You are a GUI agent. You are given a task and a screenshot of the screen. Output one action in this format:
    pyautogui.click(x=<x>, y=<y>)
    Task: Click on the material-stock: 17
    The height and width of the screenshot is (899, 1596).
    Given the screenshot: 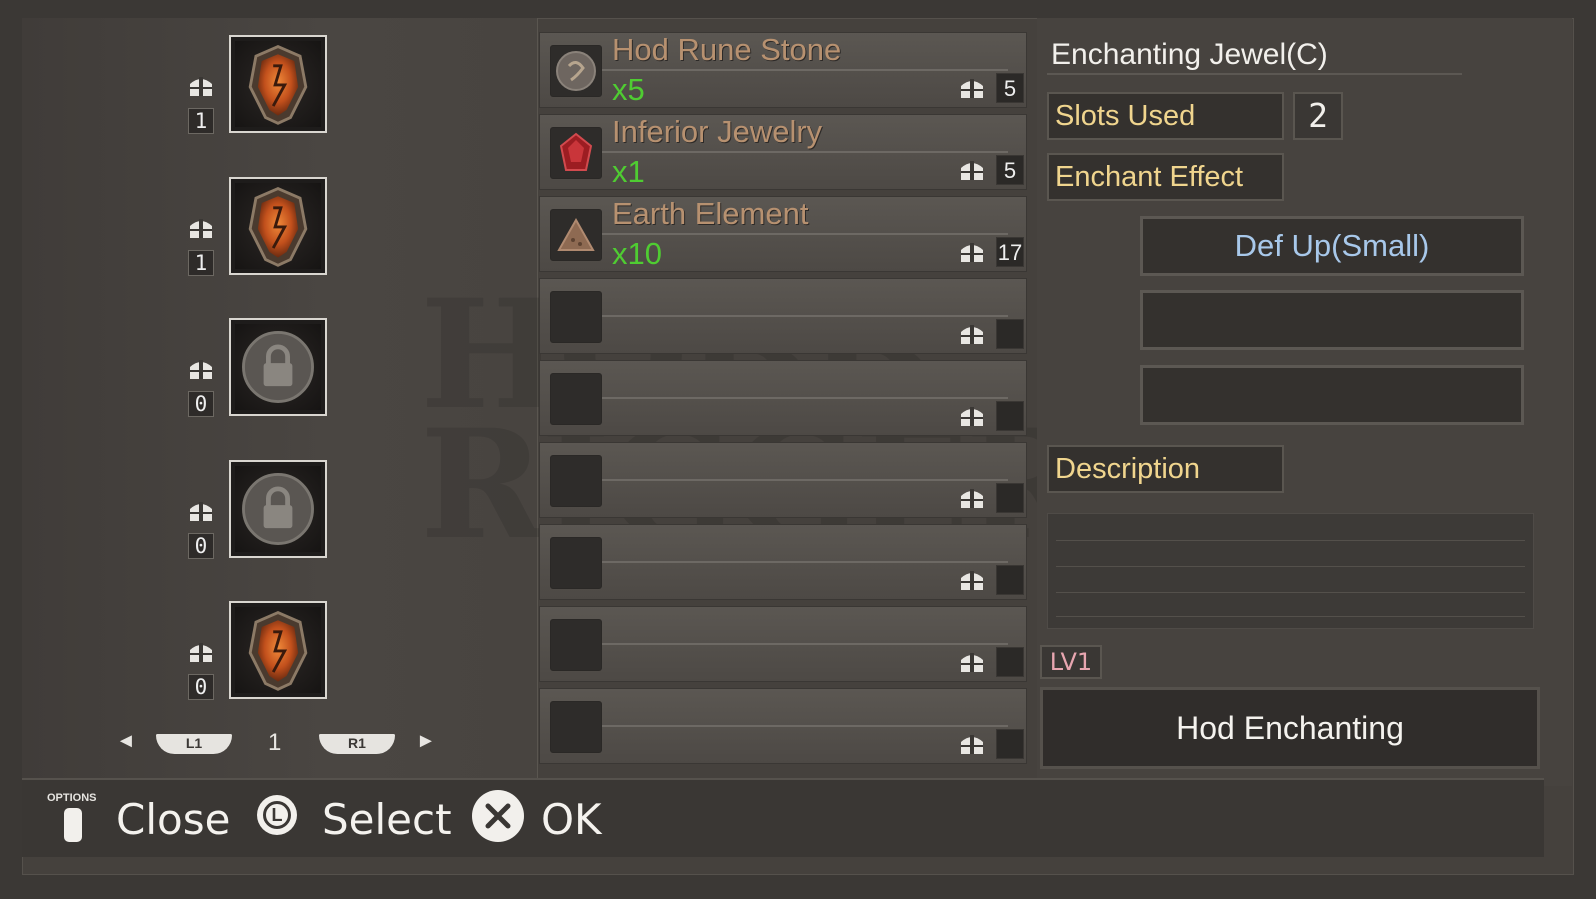 What is the action you would take?
    pyautogui.click(x=1010, y=252)
    